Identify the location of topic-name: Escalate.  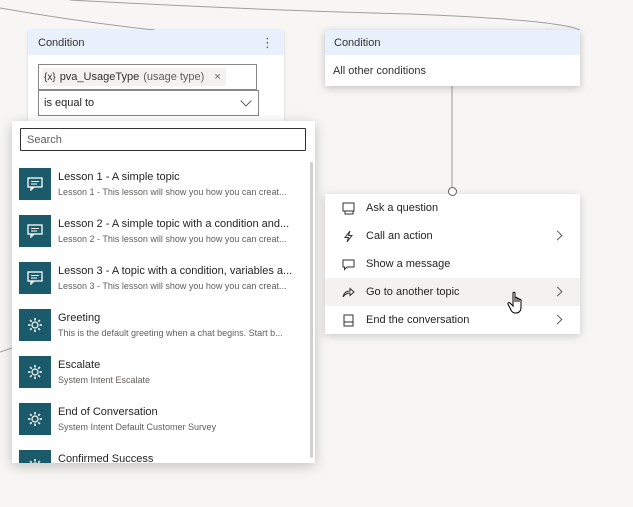
(79, 365).